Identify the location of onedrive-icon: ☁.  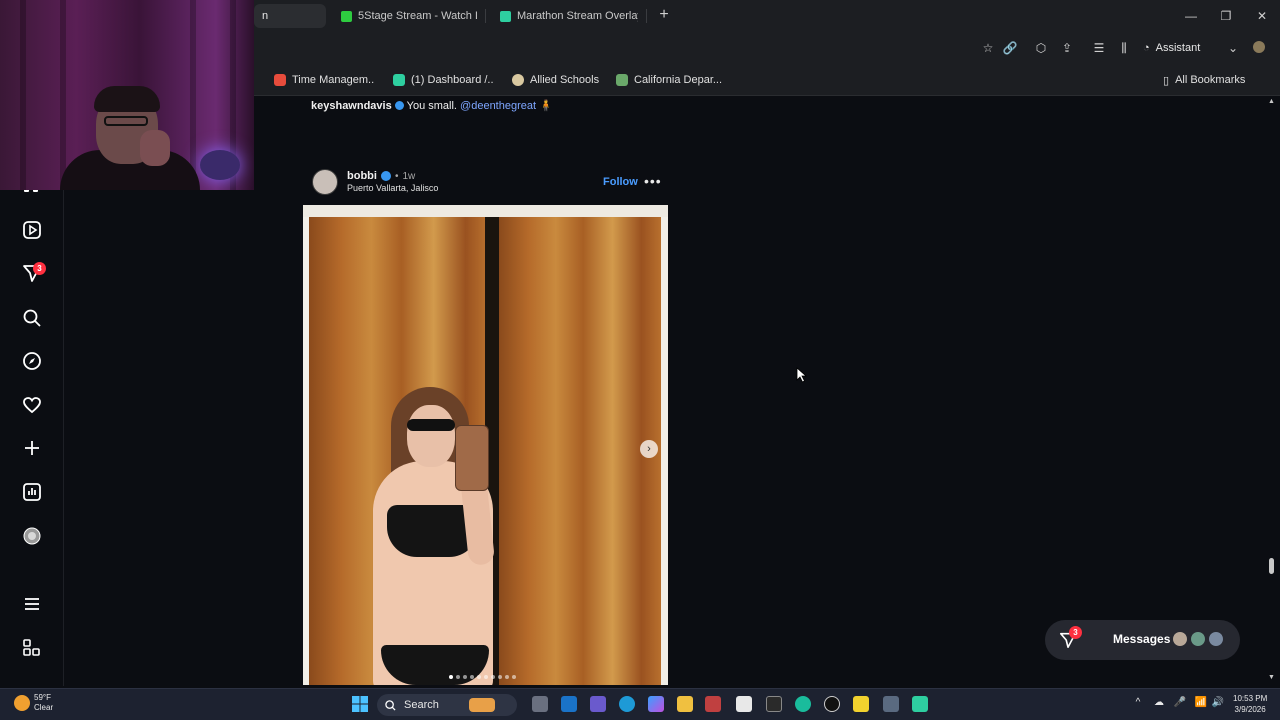
(1159, 702).